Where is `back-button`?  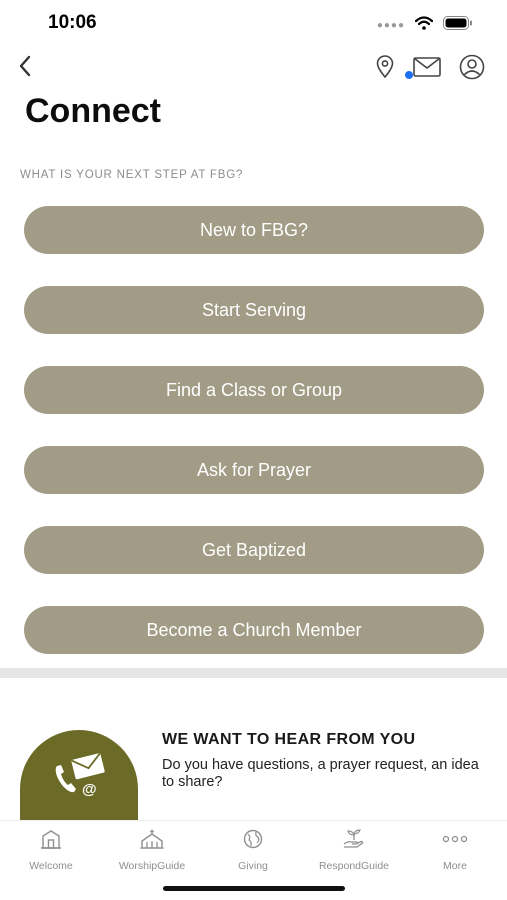
back-button is located at coordinates (25, 68).